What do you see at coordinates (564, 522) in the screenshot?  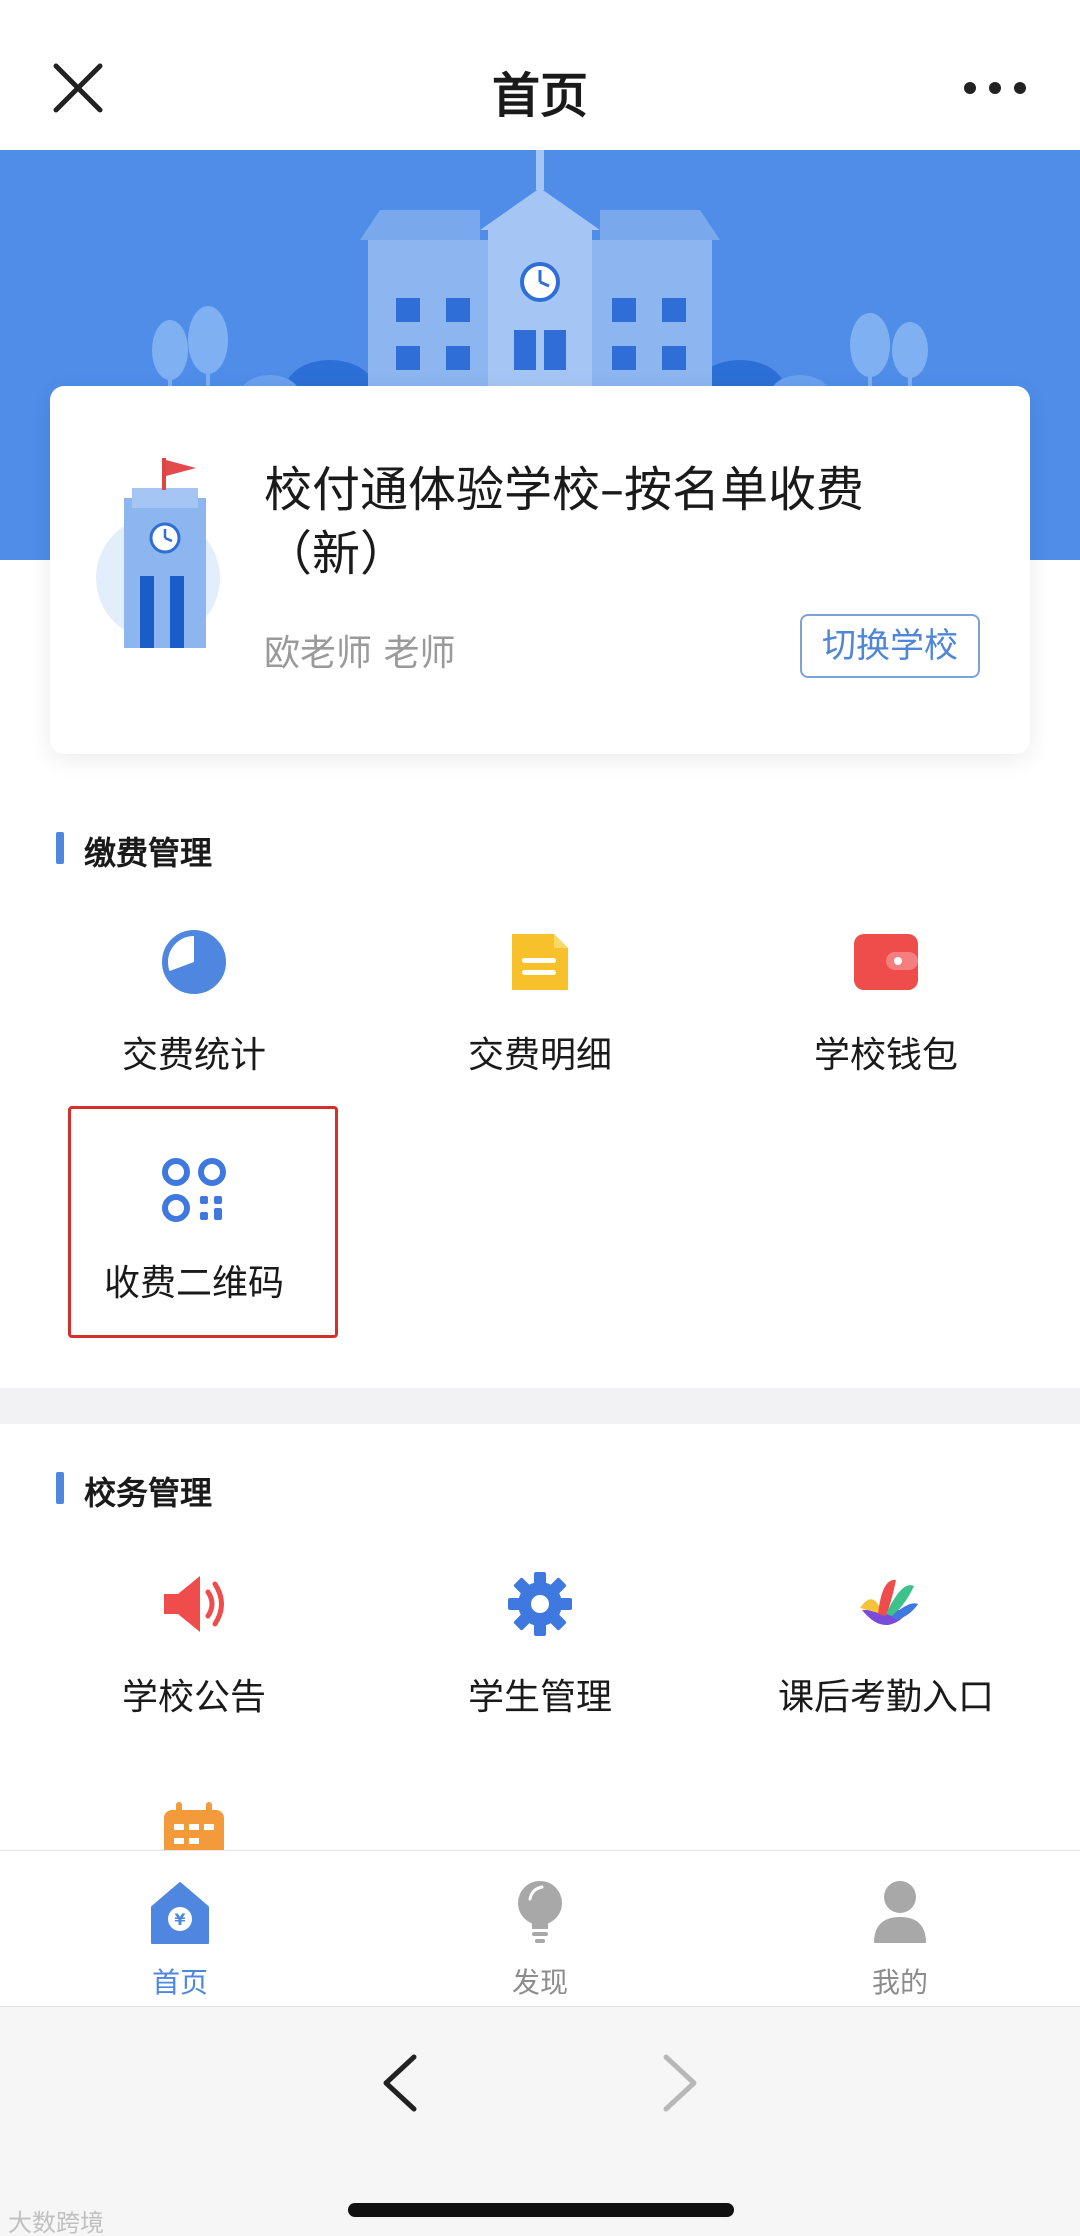 I see `school-name: 校付通体验学校–按名单收费（新）` at bounding box center [564, 522].